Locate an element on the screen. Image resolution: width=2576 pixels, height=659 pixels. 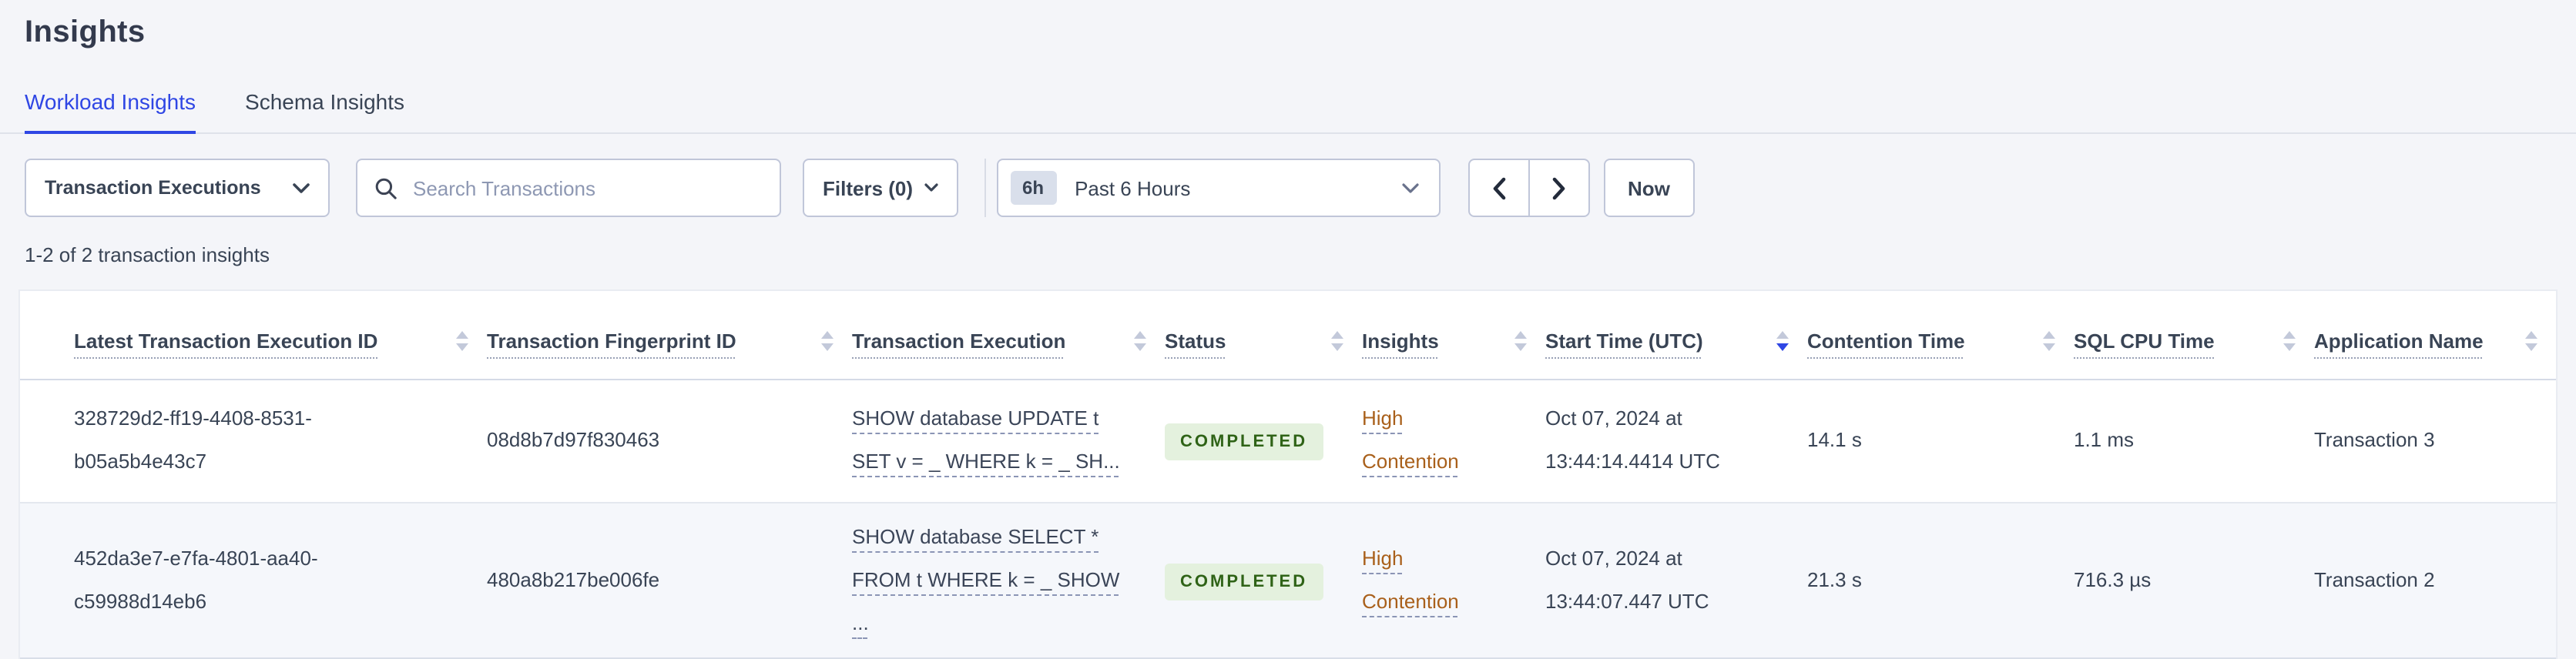
filters-button-label: Filters (0) is located at coordinates (868, 187).